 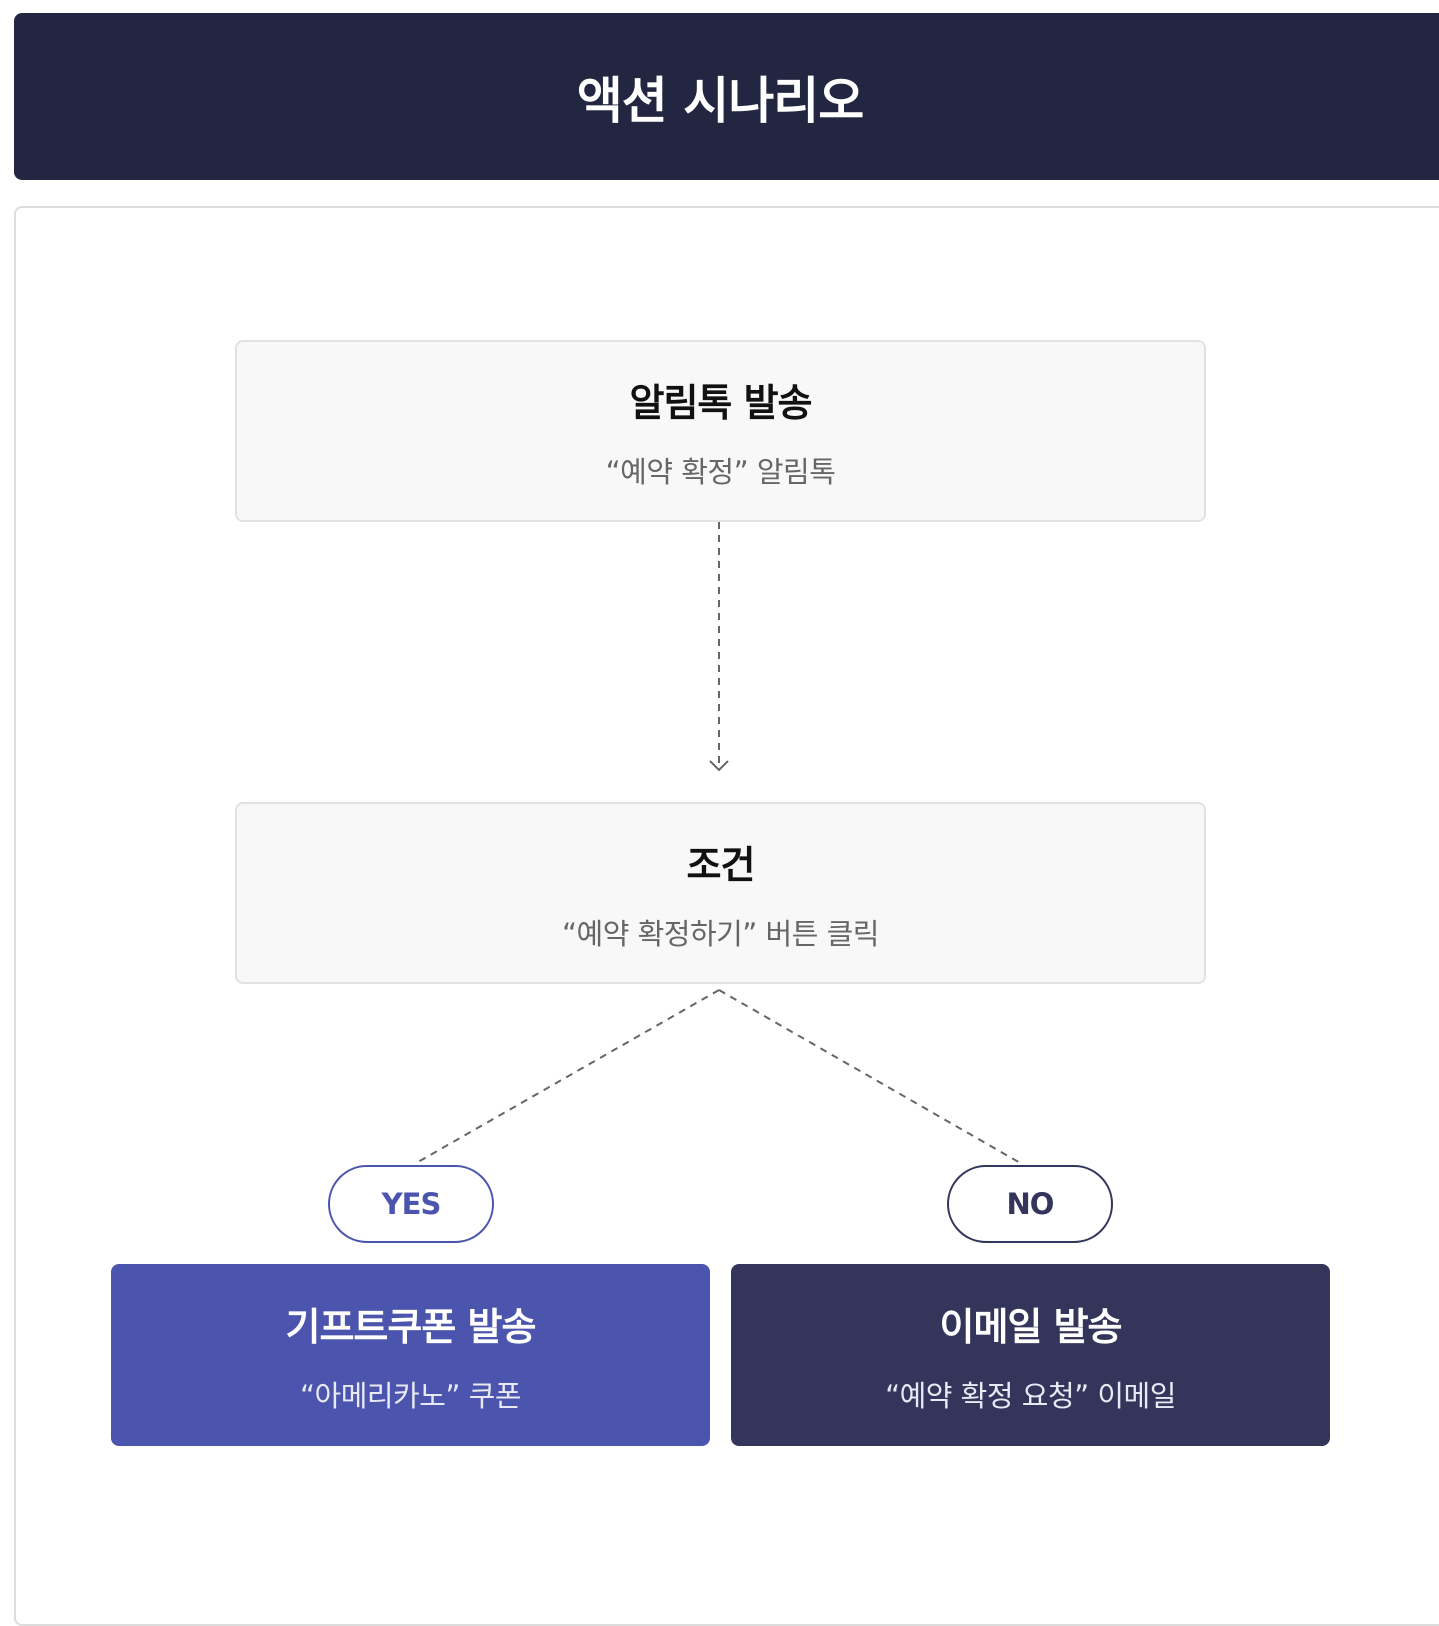 I want to click on step-condition: 조건 “예약 확정하기” 버튼 클릭, so click(x=720, y=893).